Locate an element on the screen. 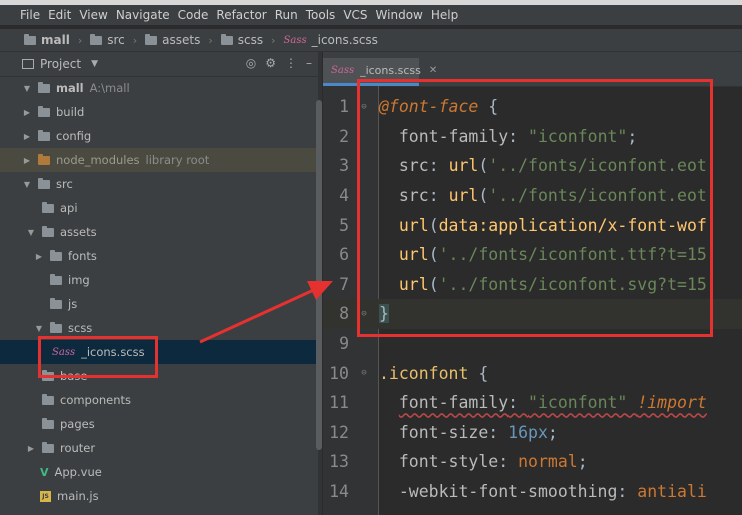  code-line: 1 ⊖ @font-face { is located at coordinates (532, 107).